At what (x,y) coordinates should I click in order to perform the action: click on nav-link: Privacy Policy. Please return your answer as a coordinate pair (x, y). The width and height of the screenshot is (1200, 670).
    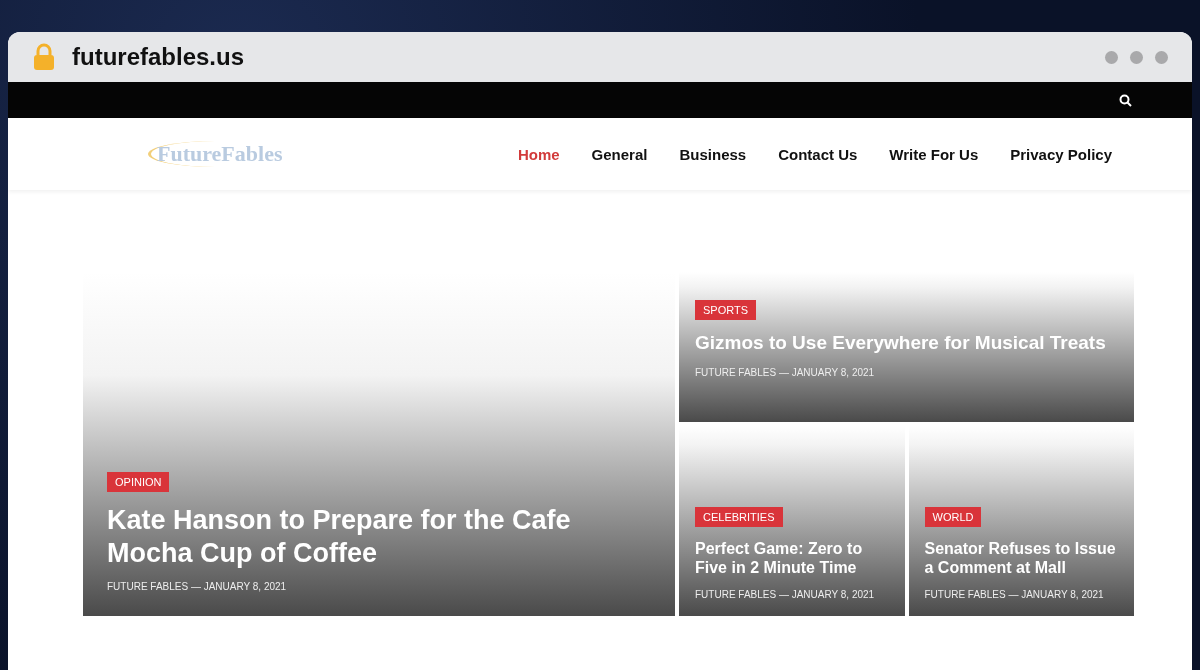
    Looking at the image, I should click on (1061, 154).